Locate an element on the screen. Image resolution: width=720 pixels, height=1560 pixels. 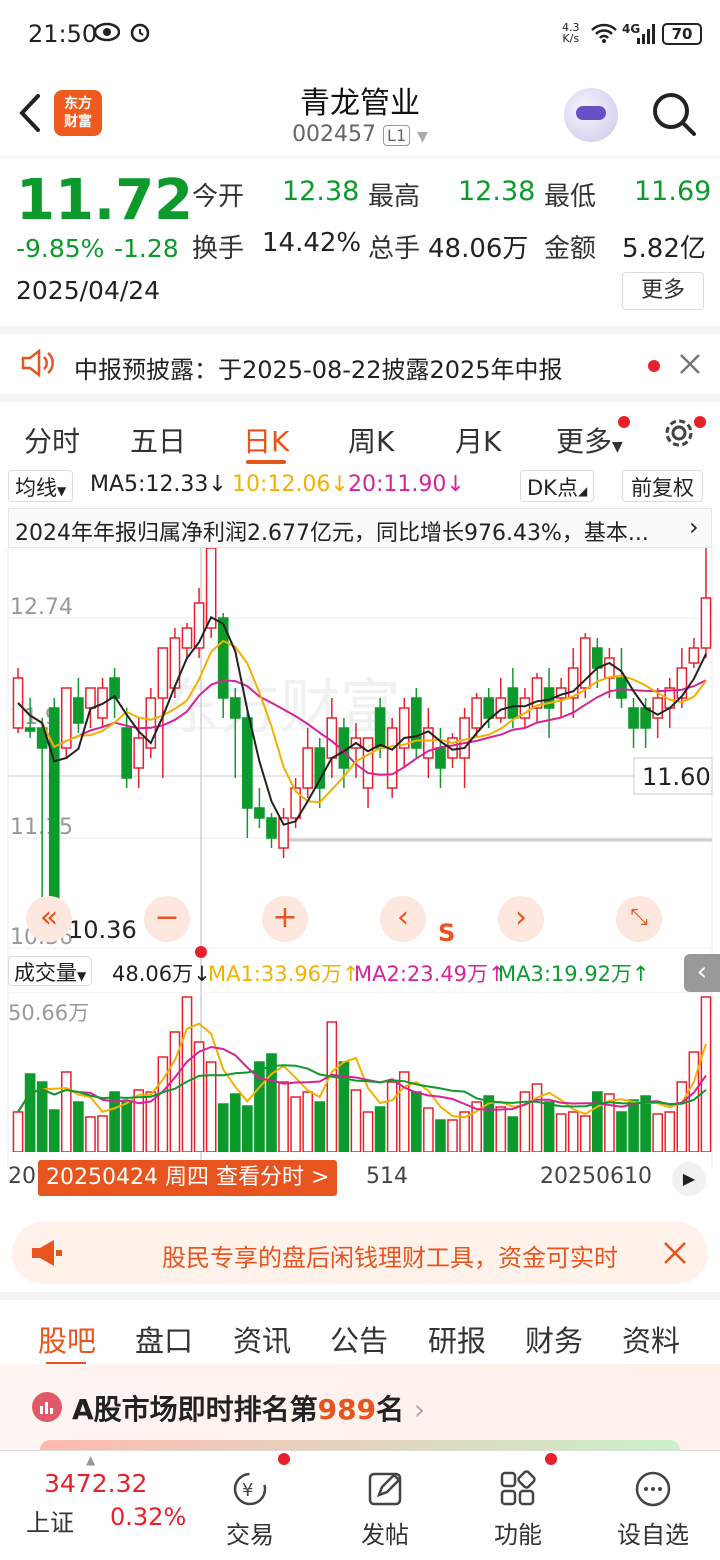
dk-point-button: DK点◢ is located at coordinates (557, 486).